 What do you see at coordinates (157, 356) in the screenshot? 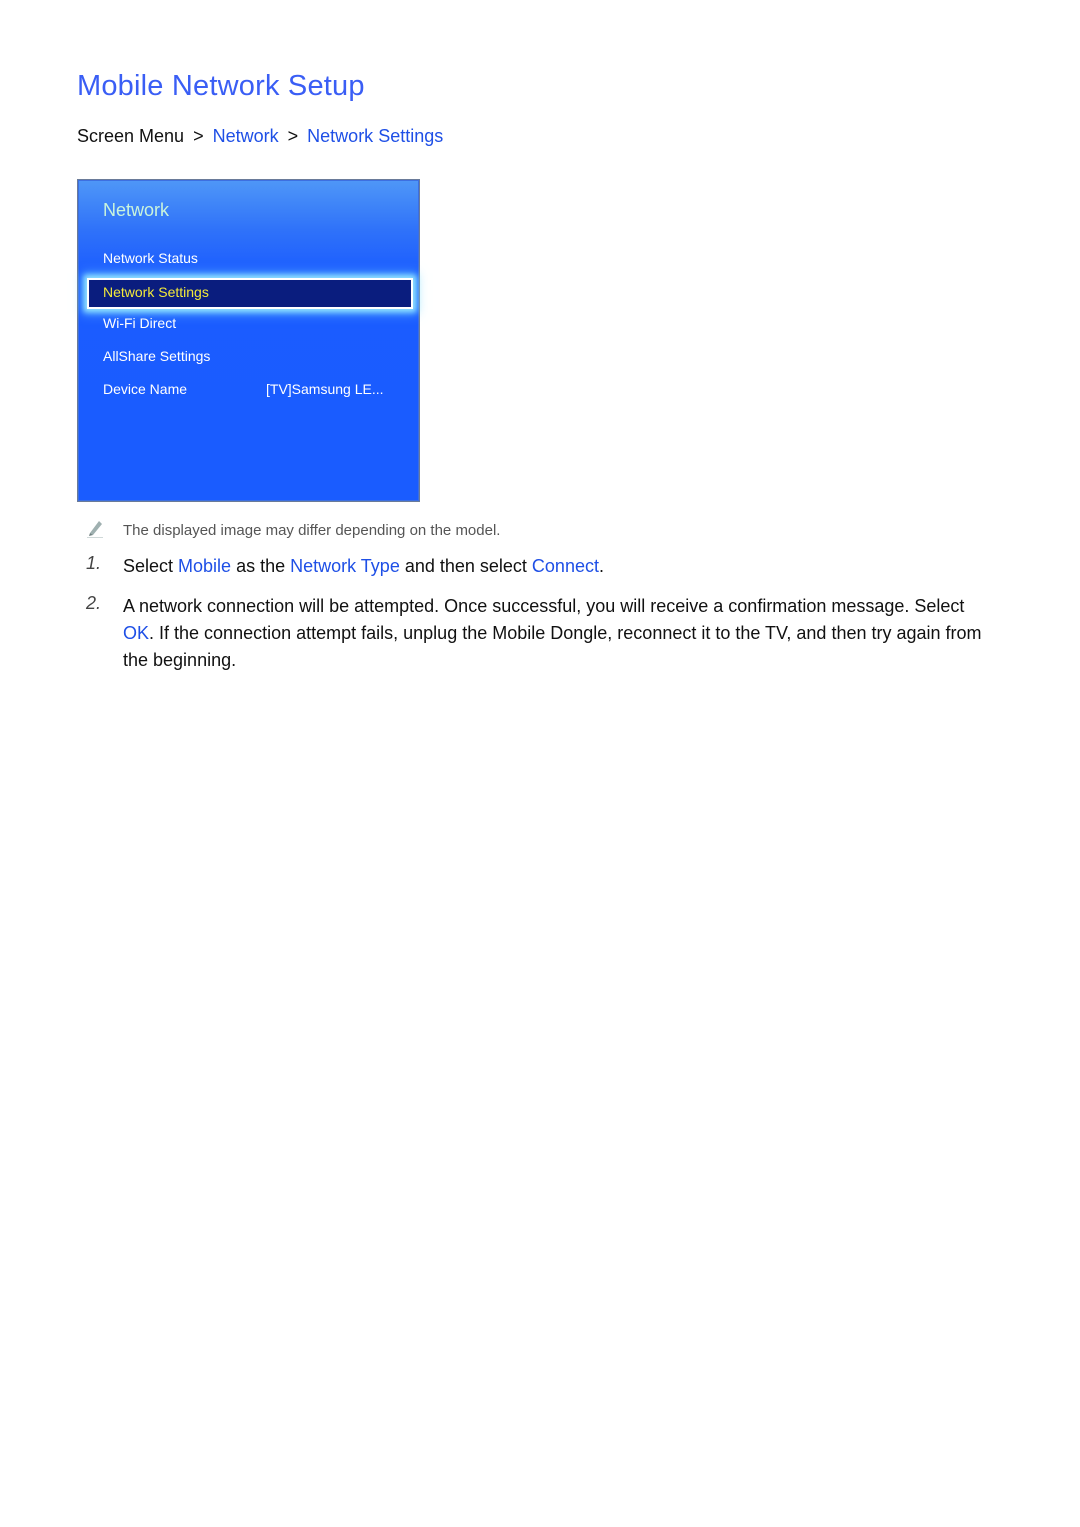
I see `tv-menu-item-allshare-settings: AllShare Settings` at bounding box center [157, 356].